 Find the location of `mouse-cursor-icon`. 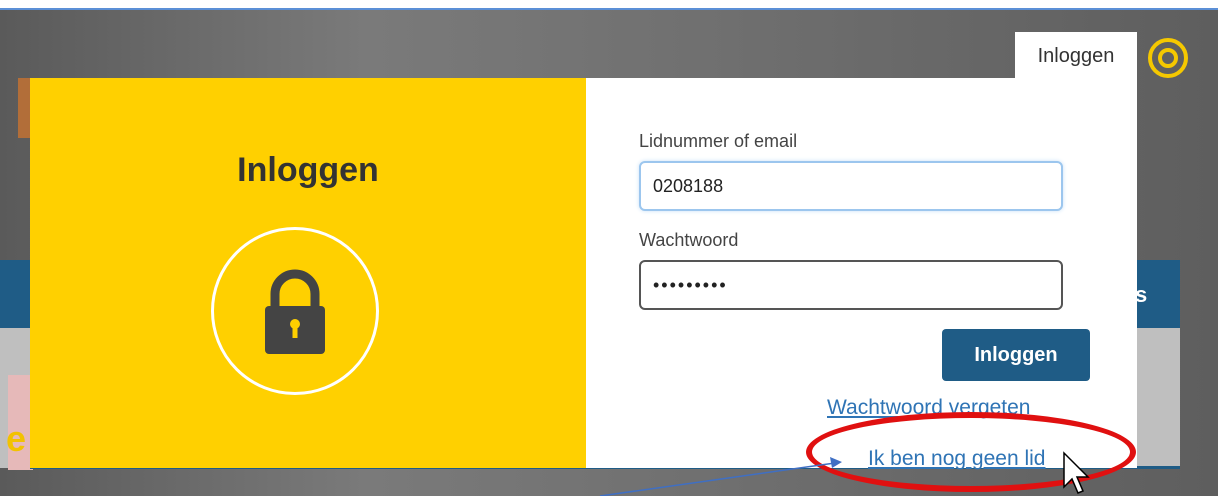

mouse-cursor-icon is located at coordinates (1076, 472).